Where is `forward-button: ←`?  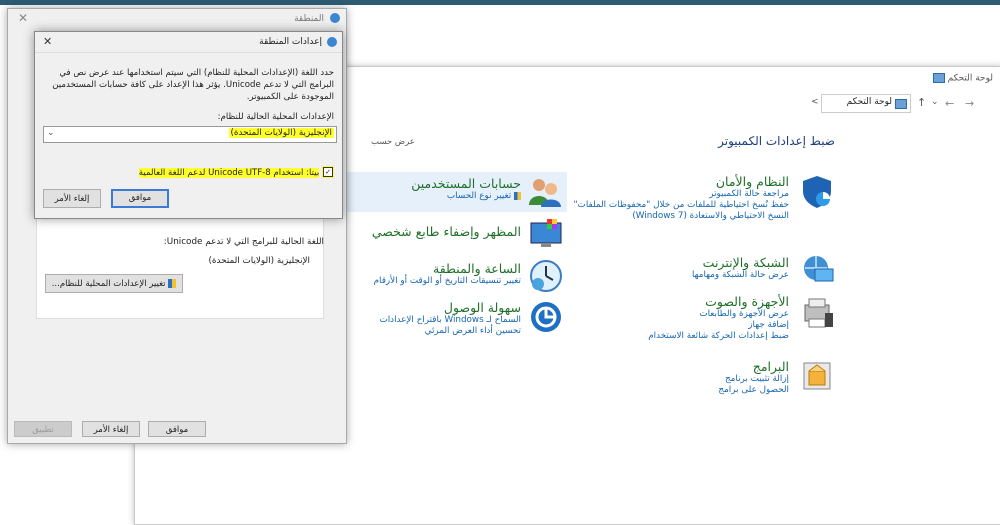
forward-button: ← is located at coordinates (949, 103).